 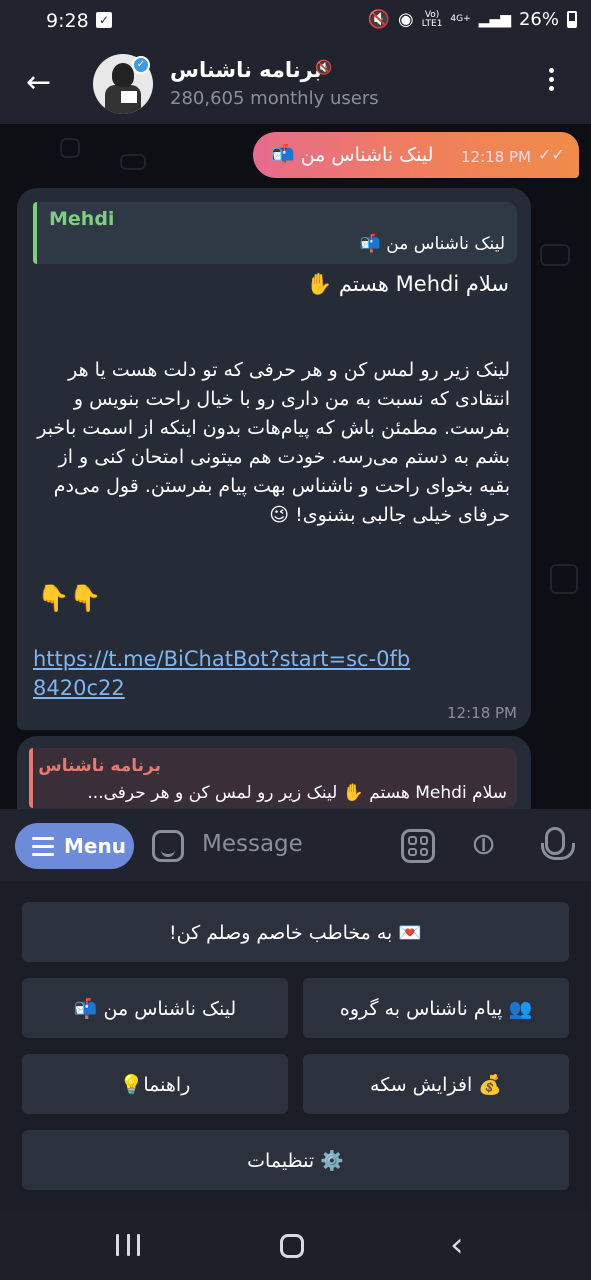 I want to click on home-icon, so click(x=292, y=1246).